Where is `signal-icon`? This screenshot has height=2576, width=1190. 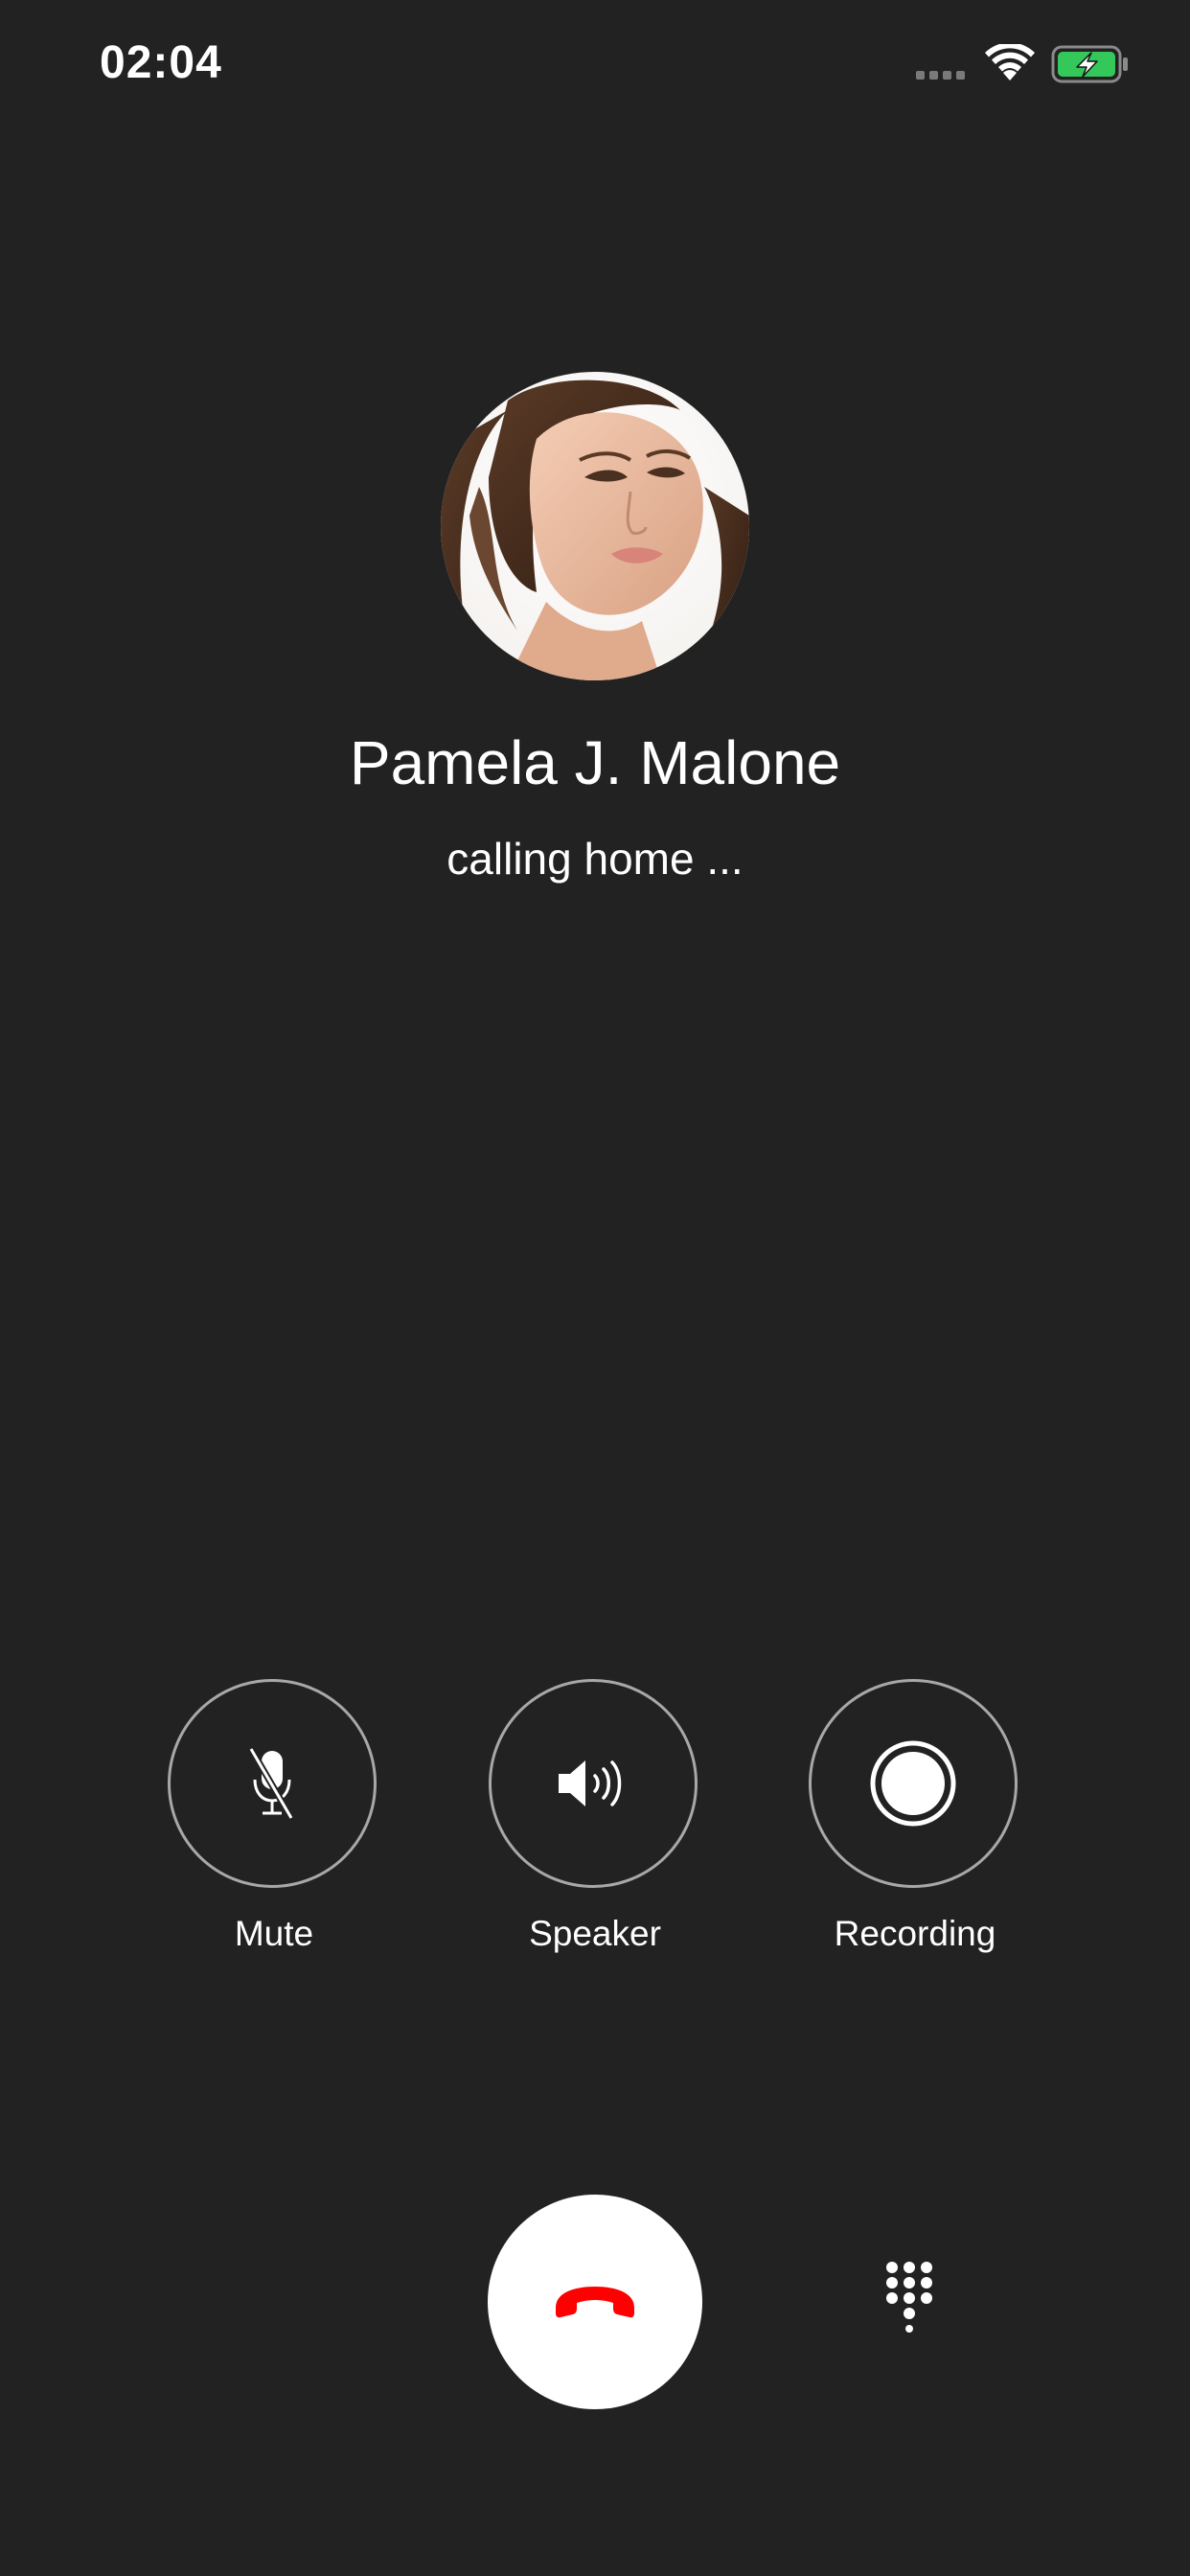 signal-icon is located at coordinates (941, 75).